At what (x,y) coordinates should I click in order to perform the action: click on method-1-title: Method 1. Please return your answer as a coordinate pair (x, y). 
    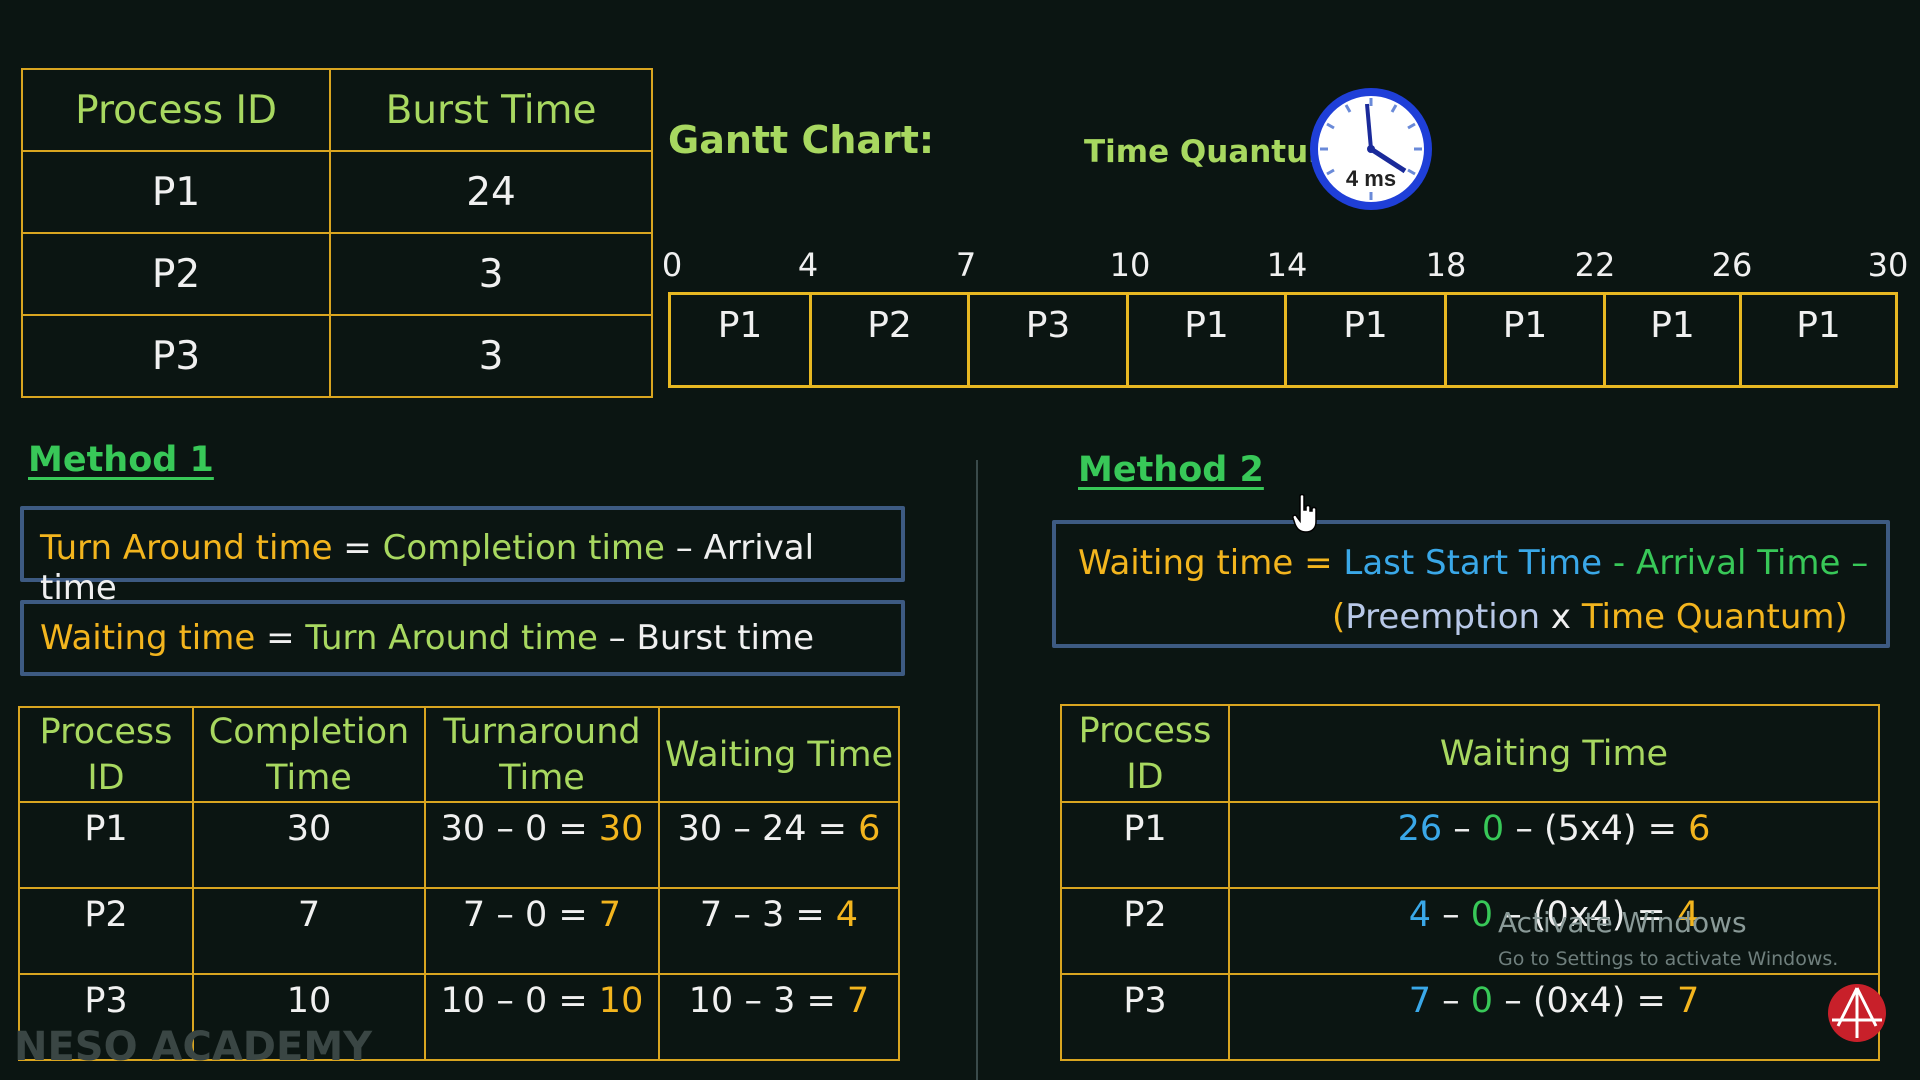
    Looking at the image, I should click on (121, 460).